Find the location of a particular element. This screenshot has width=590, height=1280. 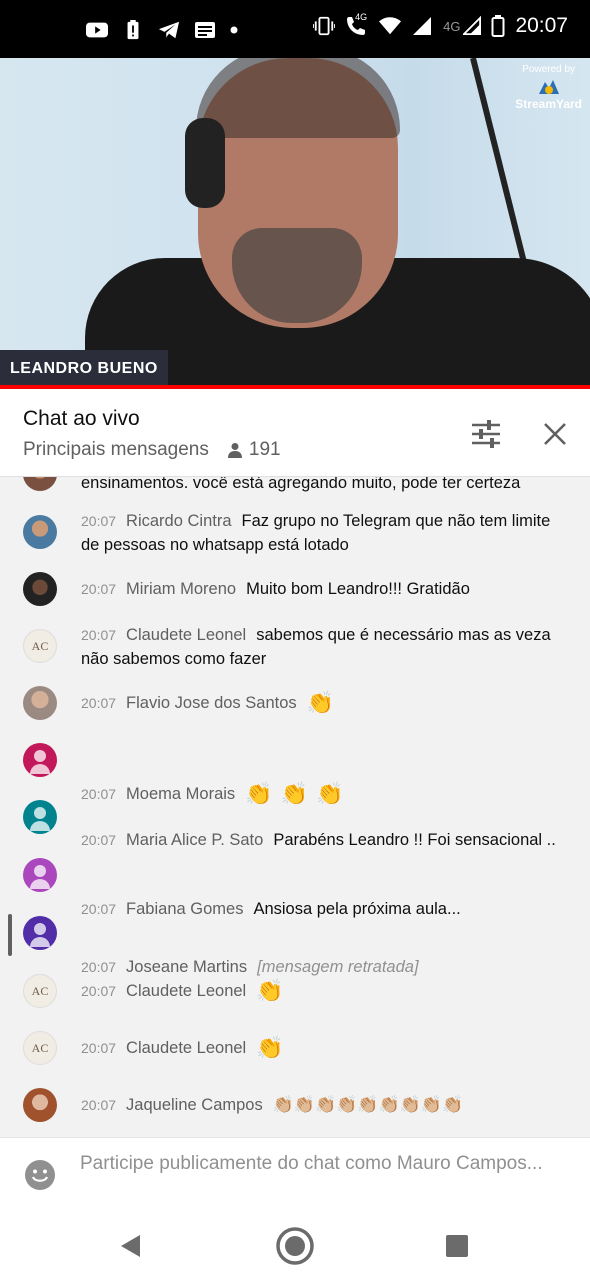

streamyard-watermark: Powered by StreamYard is located at coordinates (548, 87).